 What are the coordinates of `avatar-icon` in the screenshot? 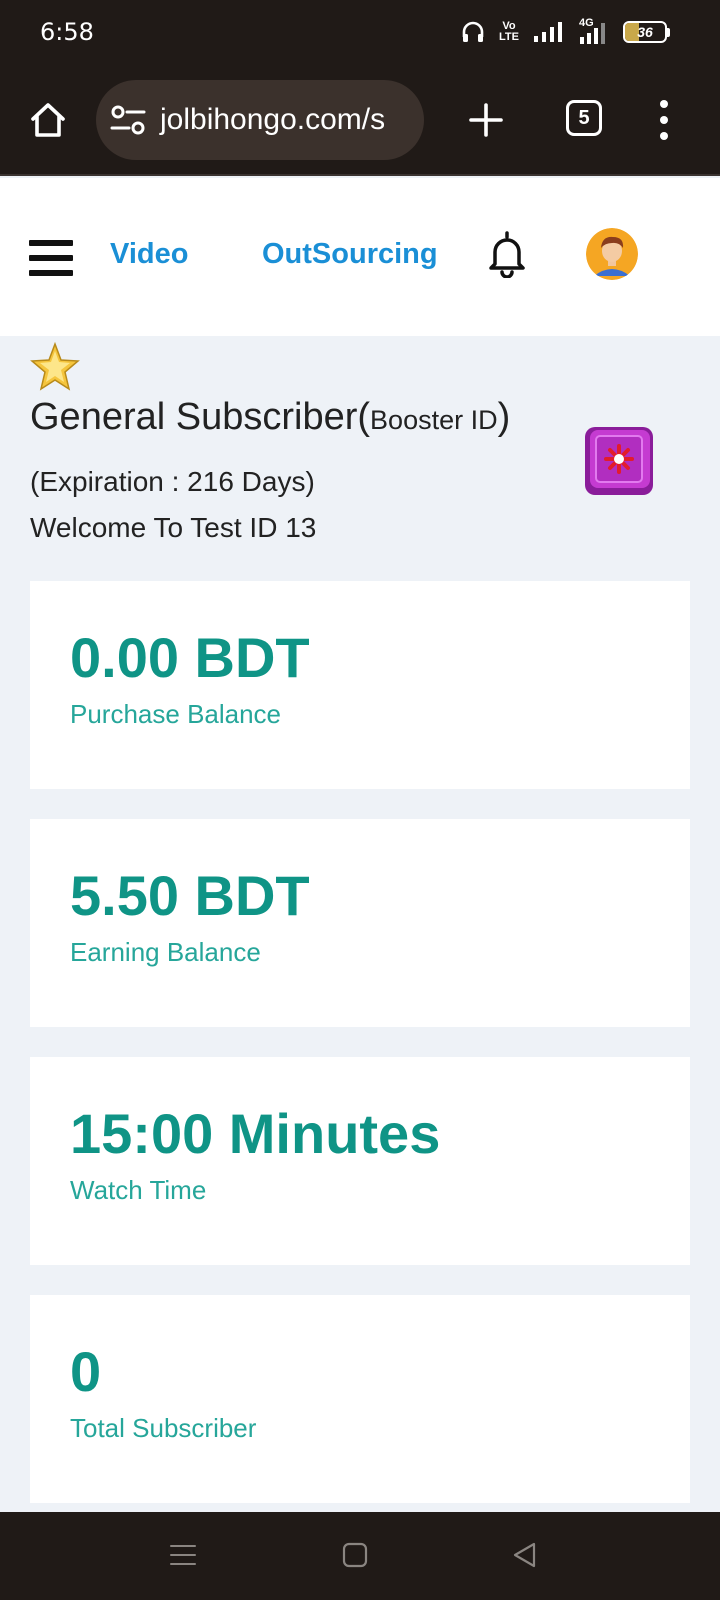 It's located at (612, 254).